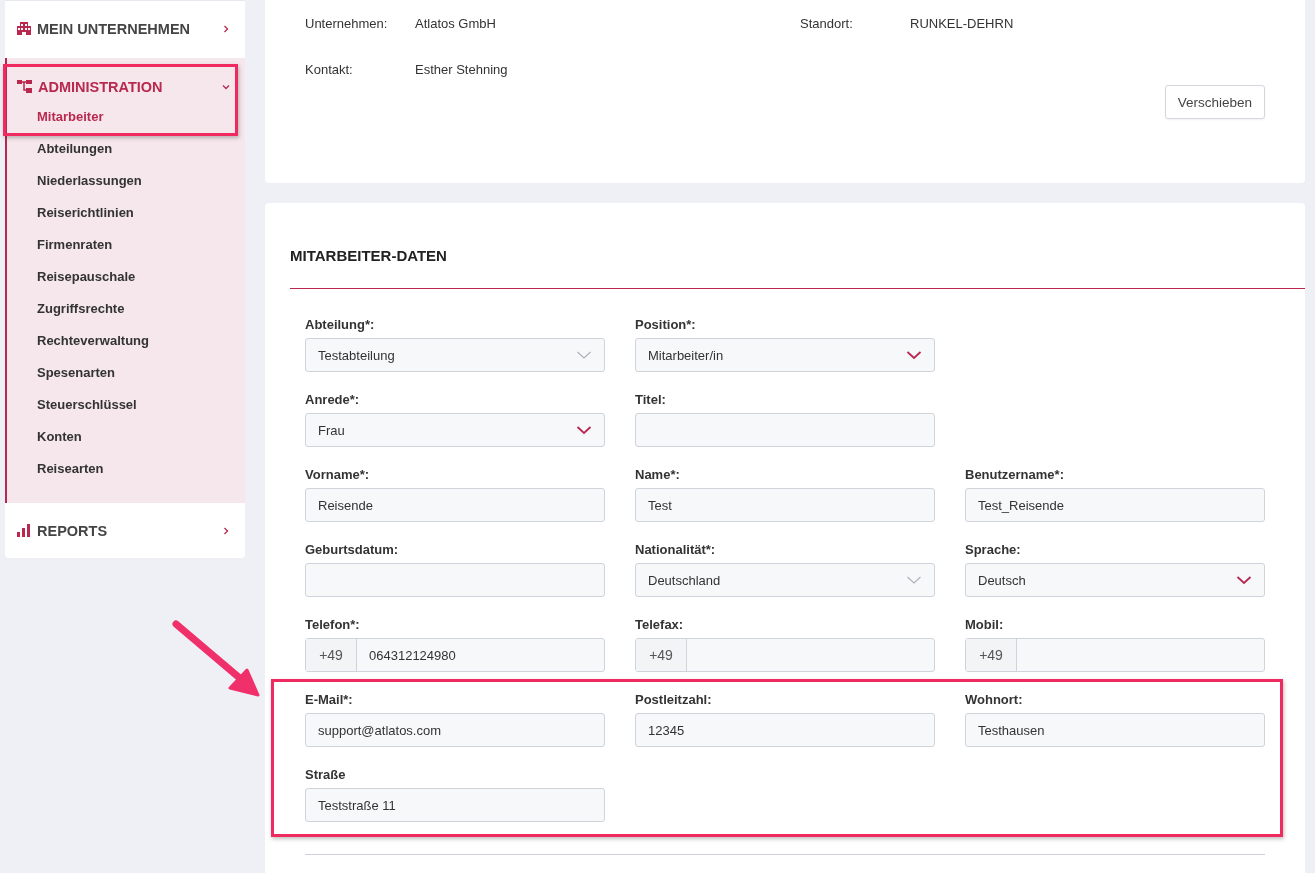  What do you see at coordinates (660, 624) in the screenshot?
I see `field-label: Telefax:` at bounding box center [660, 624].